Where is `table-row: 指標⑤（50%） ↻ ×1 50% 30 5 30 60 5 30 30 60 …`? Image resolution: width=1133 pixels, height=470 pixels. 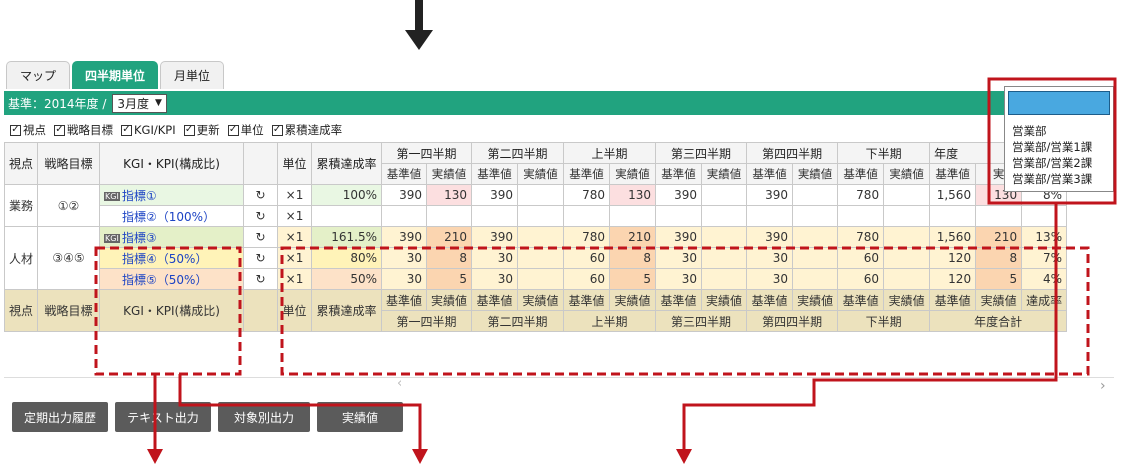
table-row: 指標⑤（50%） ↻ ×1 50% 30 5 30 60 5 30 30 60 … is located at coordinates (536, 279).